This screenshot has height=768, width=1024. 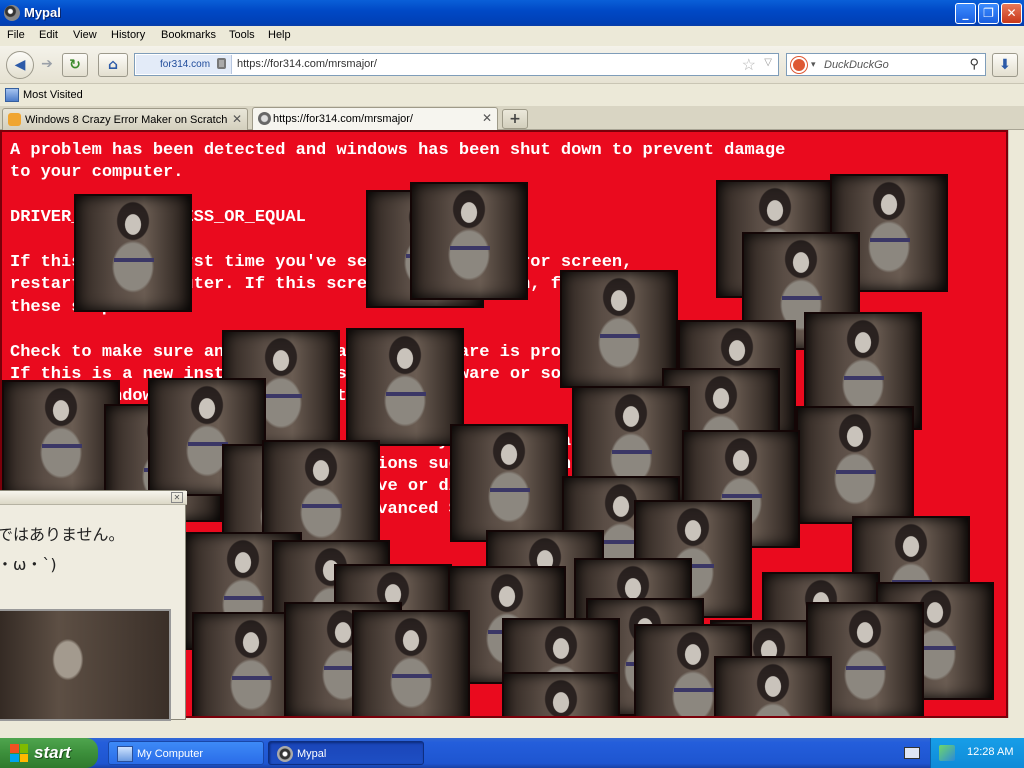 I want to click on network-icon, so click(x=947, y=753).